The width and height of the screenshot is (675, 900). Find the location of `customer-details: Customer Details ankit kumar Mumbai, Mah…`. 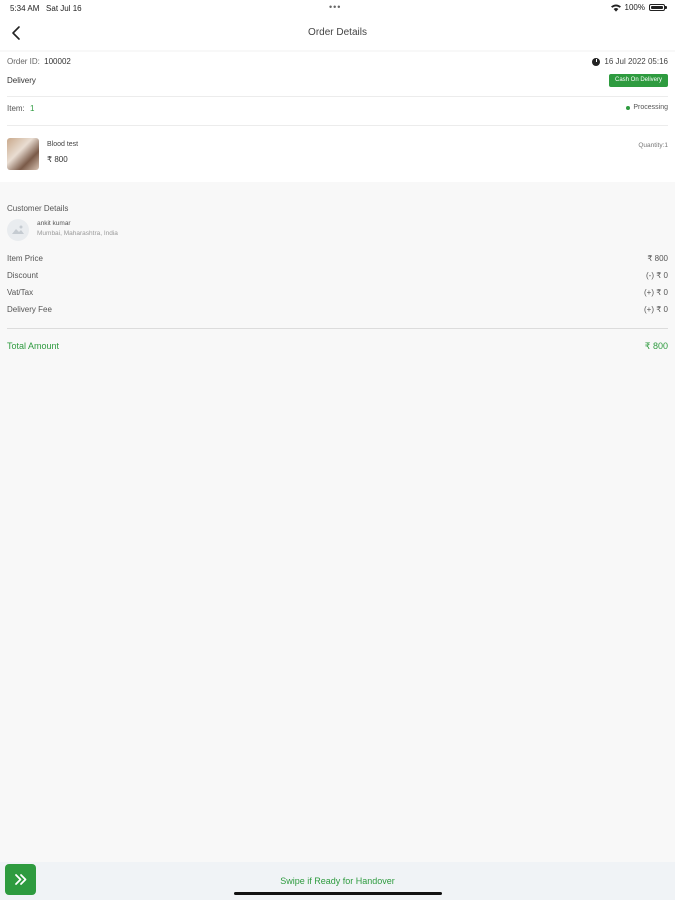

customer-details: Customer Details ankit kumar Mumbai, Mah… is located at coordinates (337, 222).